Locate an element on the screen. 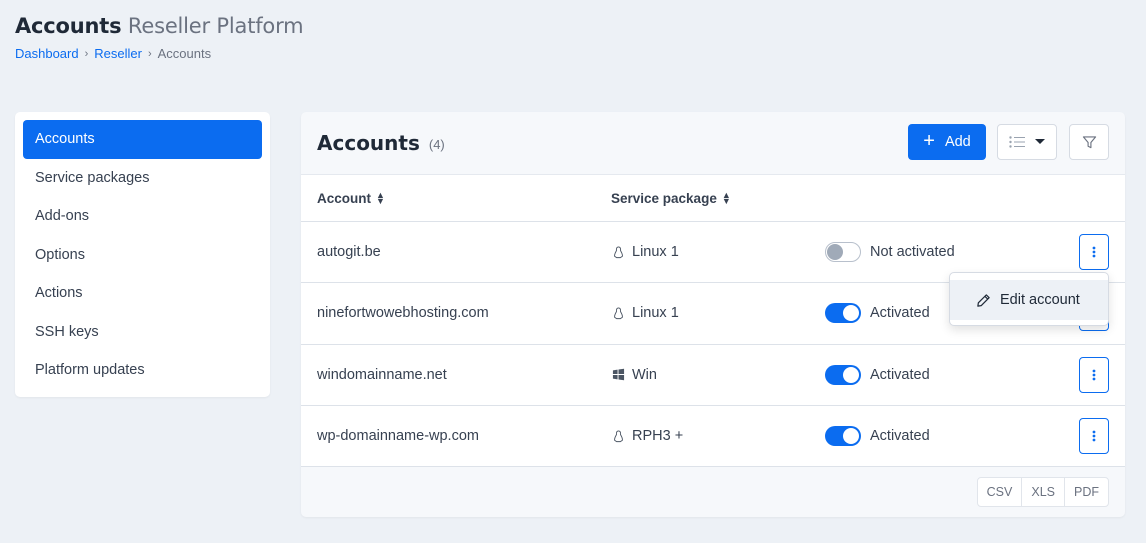 The width and height of the screenshot is (1146, 543). plus-icon: + is located at coordinates (929, 141).